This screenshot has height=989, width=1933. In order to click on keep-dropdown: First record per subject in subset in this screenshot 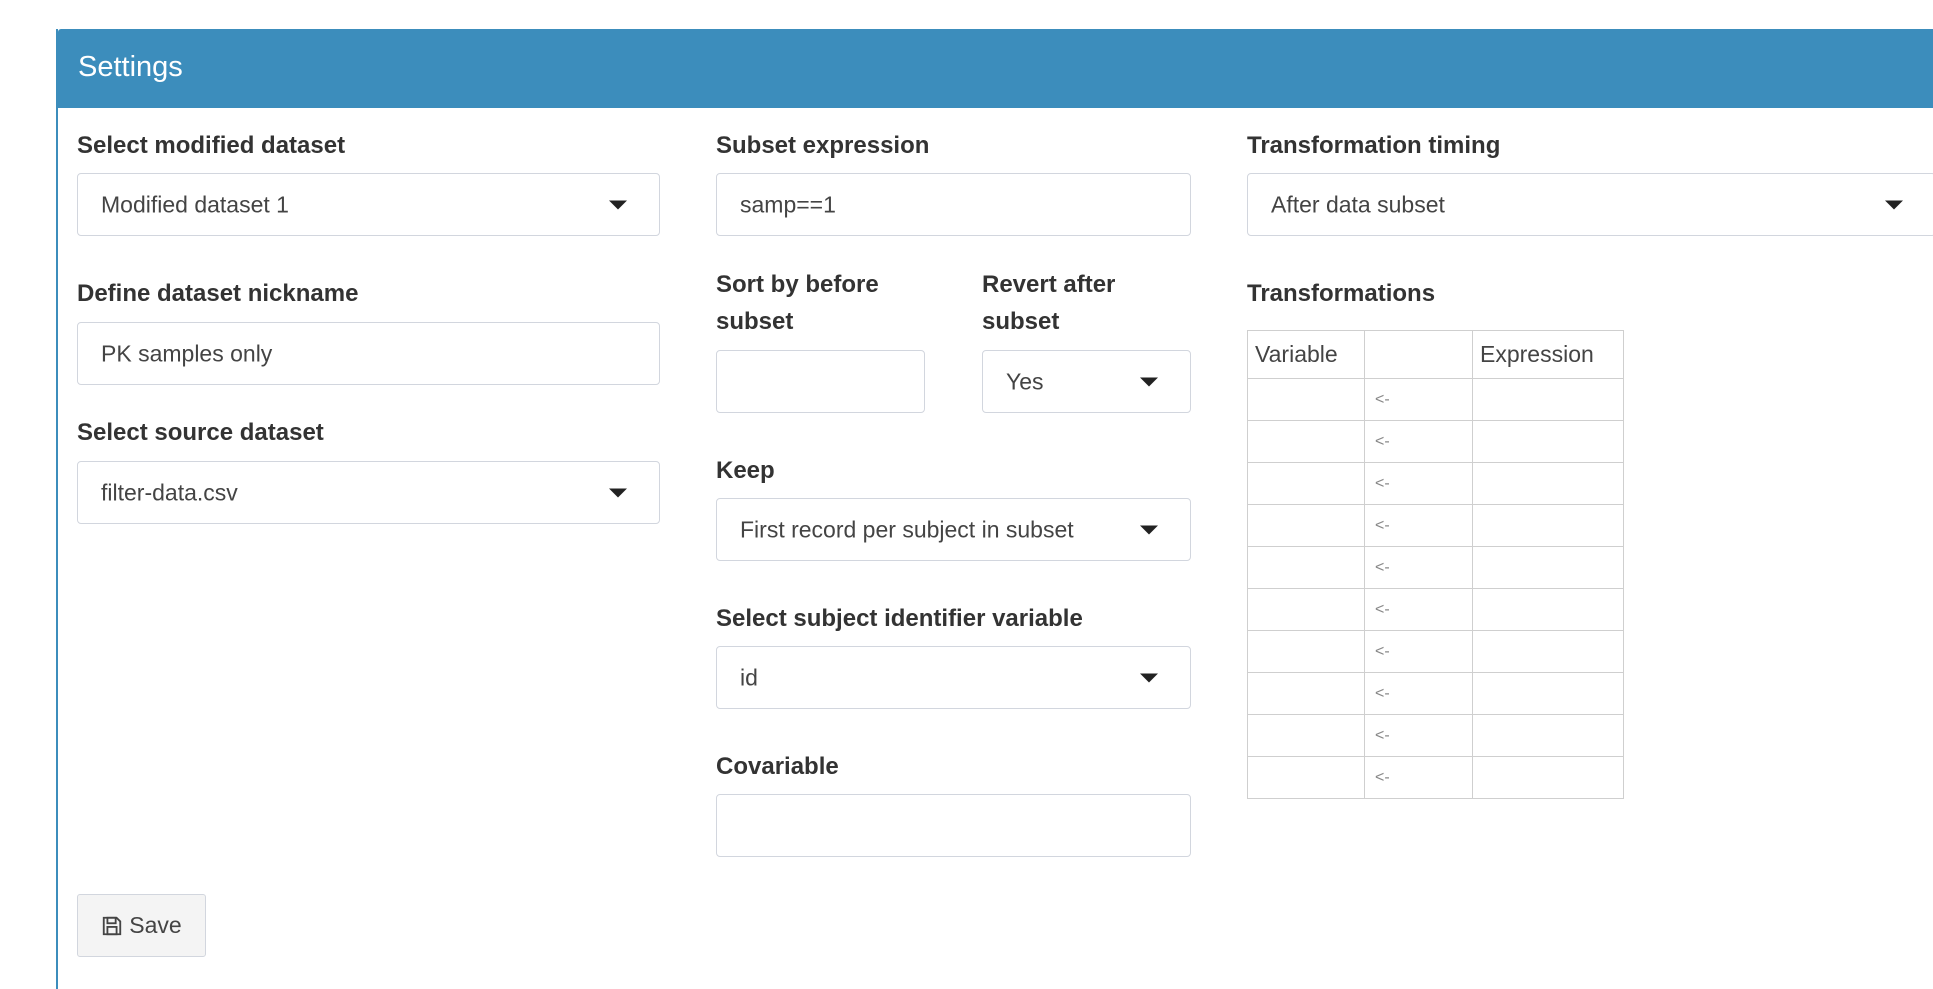, I will do `click(953, 529)`.